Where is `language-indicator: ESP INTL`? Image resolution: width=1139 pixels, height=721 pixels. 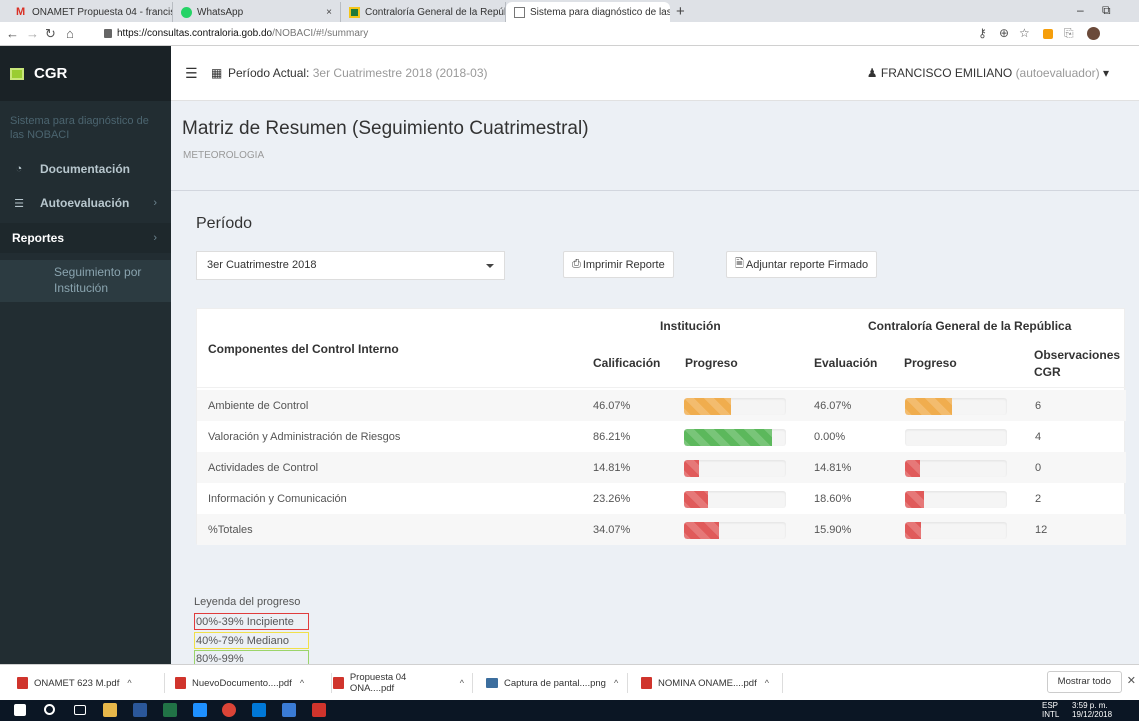
language-indicator: ESP INTL is located at coordinates (1050, 710).